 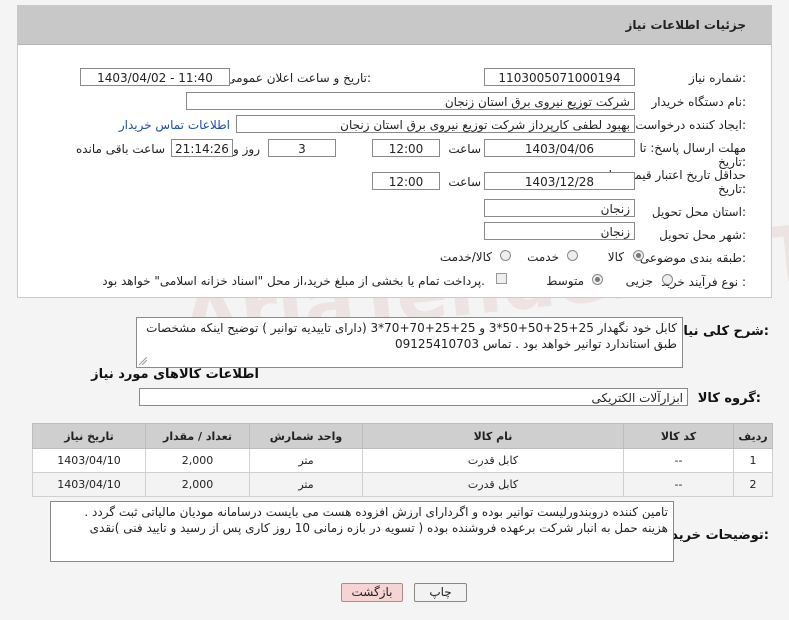 What do you see at coordinates (639, 281) in the screenshot?
I see `process-option-minor: جزیی` at bounding box center [639, 281].